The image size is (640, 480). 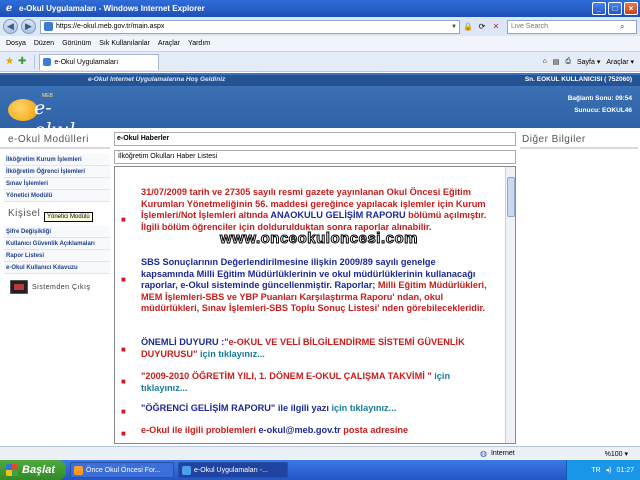 What do you see at coordinates (374, 430) in the screenshot?
I see `news6-text-b: posta adresine` at bounding box center [374, 430].